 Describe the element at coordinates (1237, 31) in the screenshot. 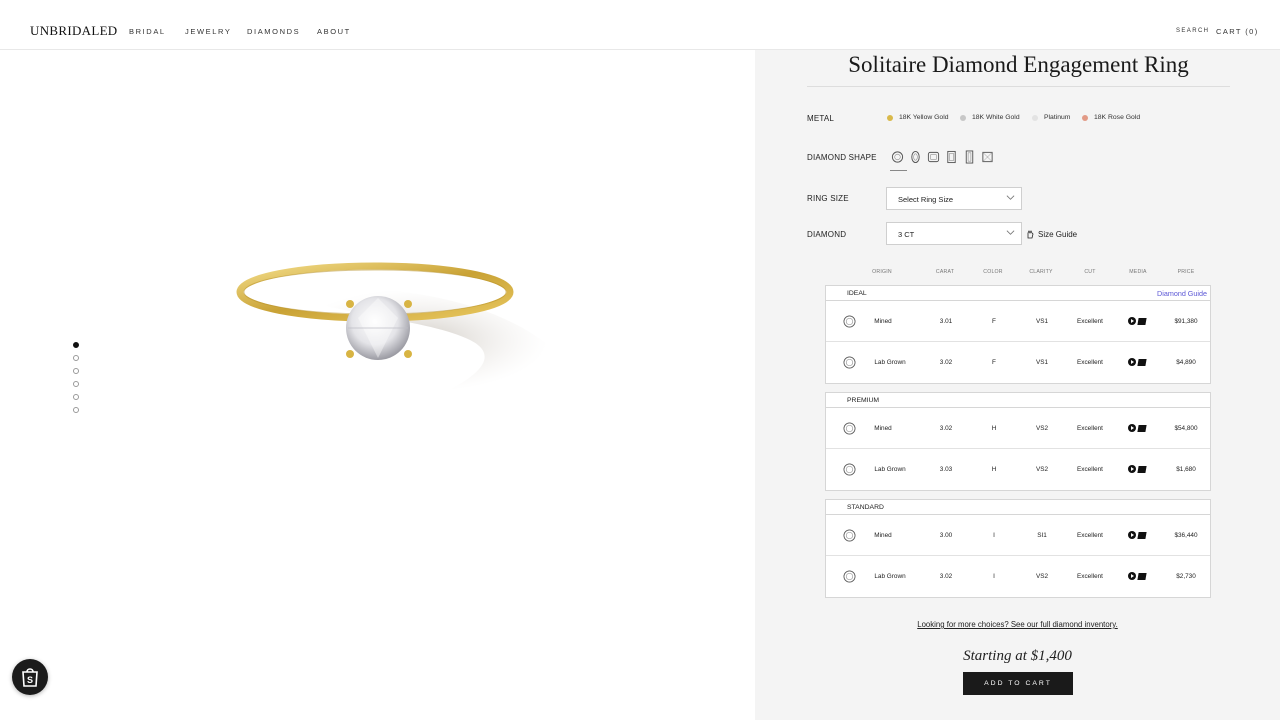

I see `cart-link: CART (0)` at that location.